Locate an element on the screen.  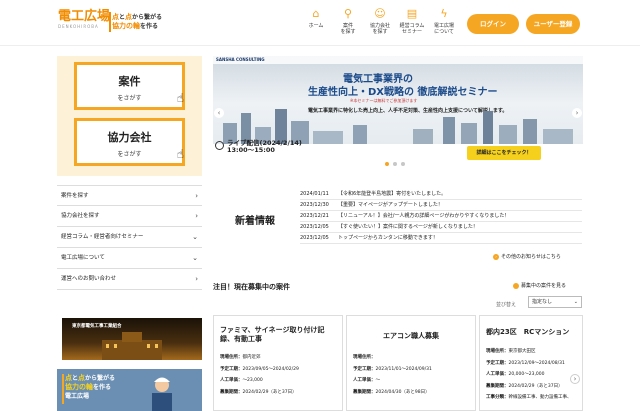
news-date: 2023/12/21 is located at coordinates (314, 216).